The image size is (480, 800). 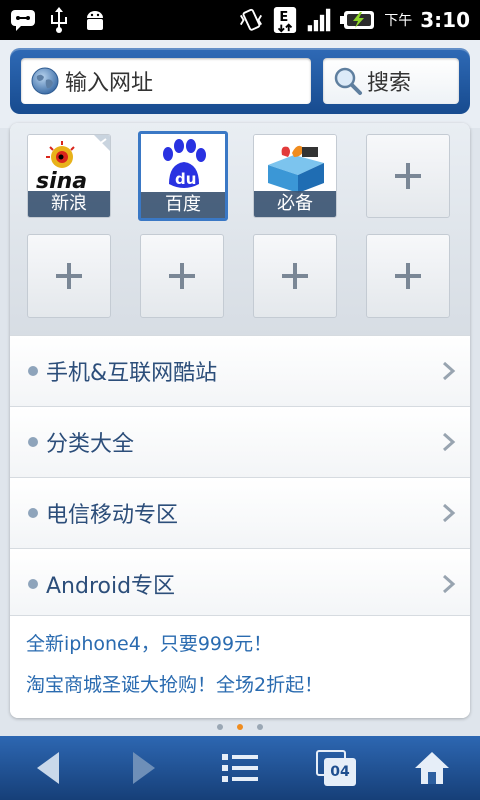 I want to click on speed-dial-label: 新浪, so click(x=69, y=204).